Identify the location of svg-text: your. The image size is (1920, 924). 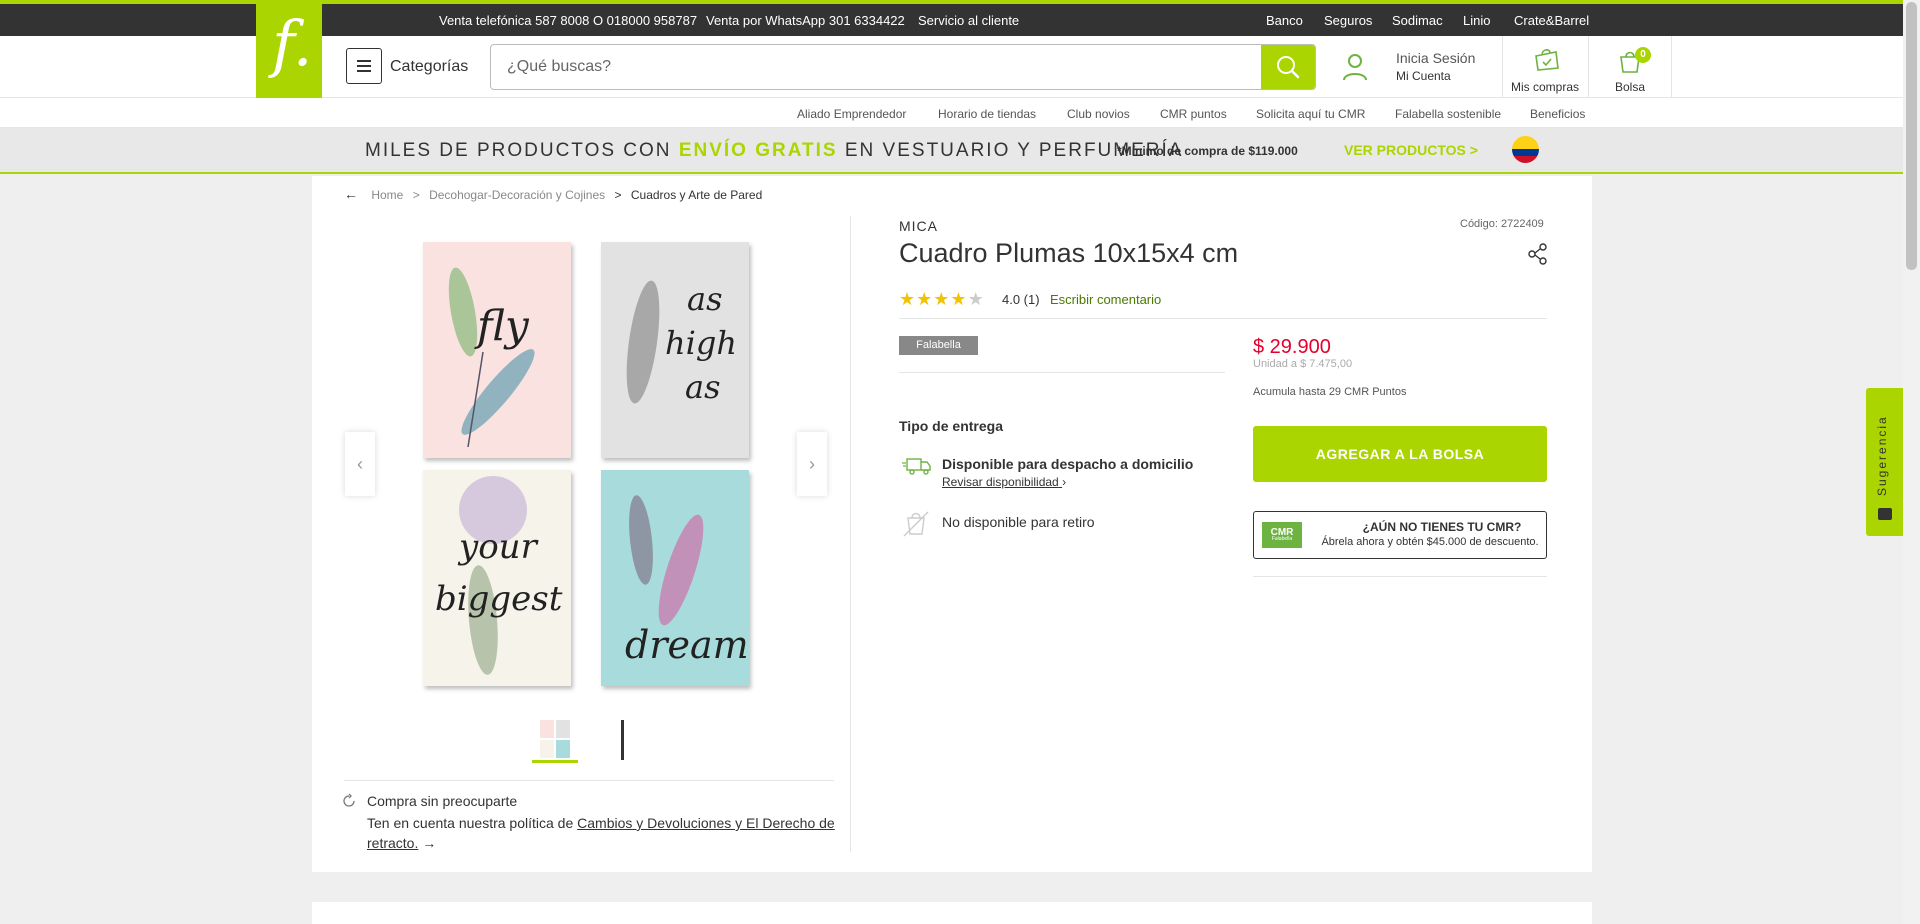
(498, 547).